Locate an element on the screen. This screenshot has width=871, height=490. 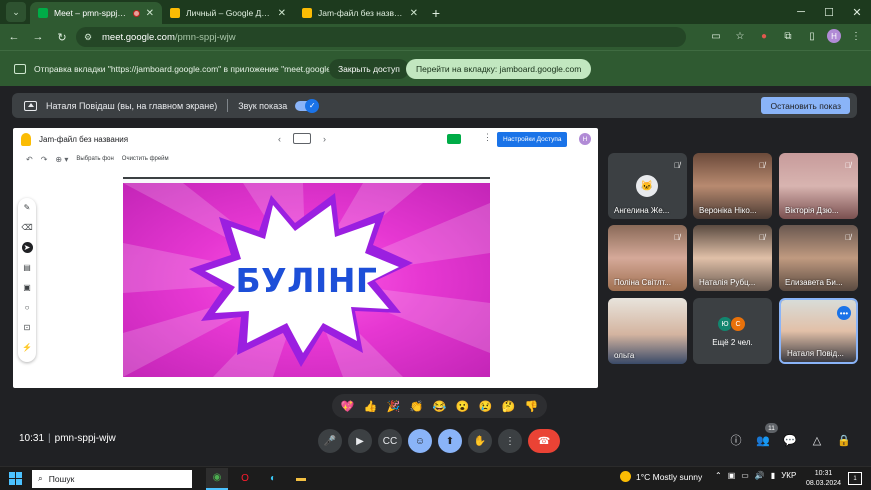
network-icon: ▭ is located at coordinates (745, 475).